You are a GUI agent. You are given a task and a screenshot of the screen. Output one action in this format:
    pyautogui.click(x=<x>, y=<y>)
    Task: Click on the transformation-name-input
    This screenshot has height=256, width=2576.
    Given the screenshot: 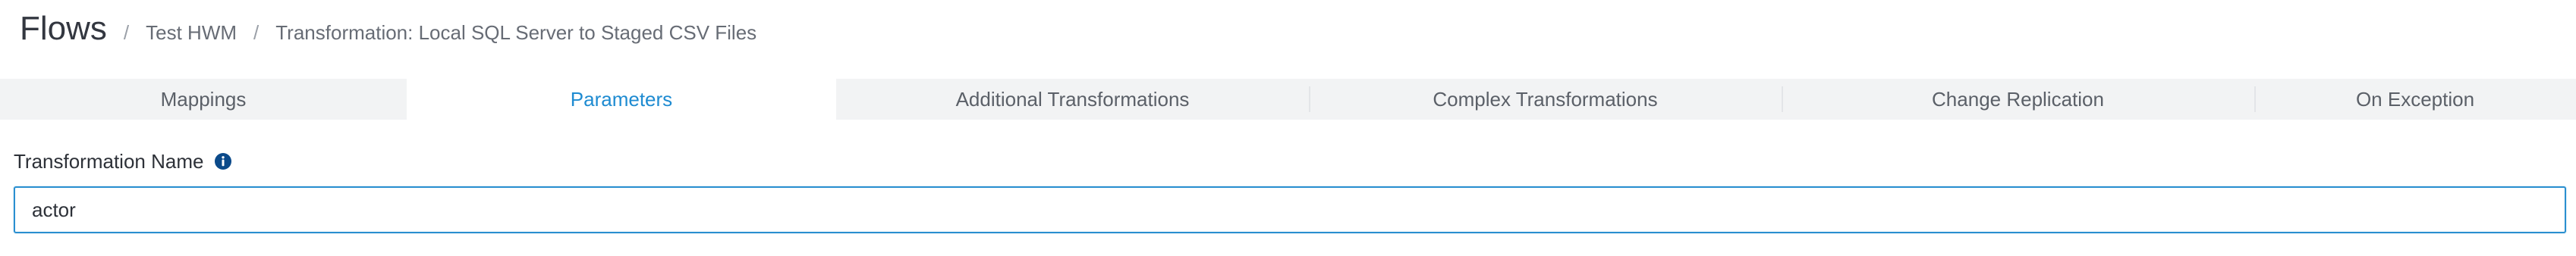 What is the action you would take?
    pyautogui.click(x=1290, y=210)
    